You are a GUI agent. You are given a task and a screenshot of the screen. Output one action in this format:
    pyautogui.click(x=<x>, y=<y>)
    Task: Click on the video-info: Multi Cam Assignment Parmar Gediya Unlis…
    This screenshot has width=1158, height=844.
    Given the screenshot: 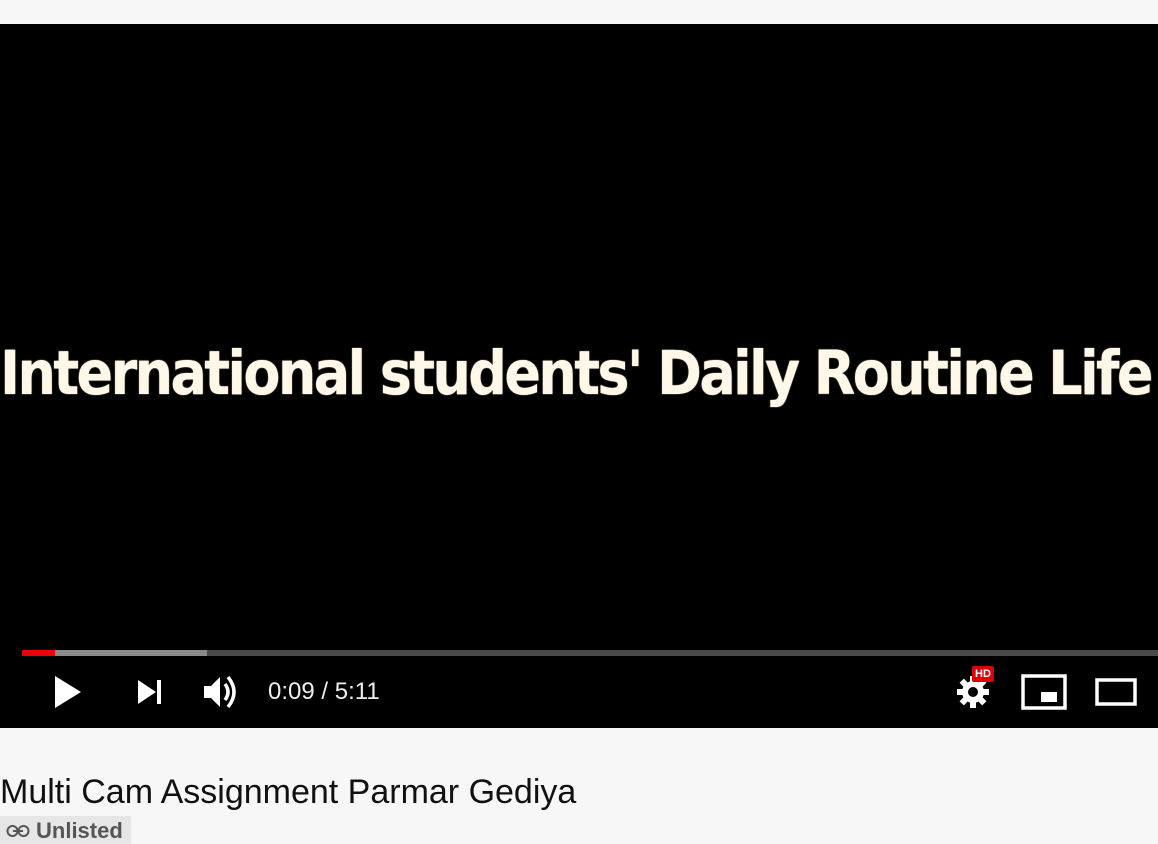 What is the action you would take?
    pyautogui.click(x=579, y=786)
    